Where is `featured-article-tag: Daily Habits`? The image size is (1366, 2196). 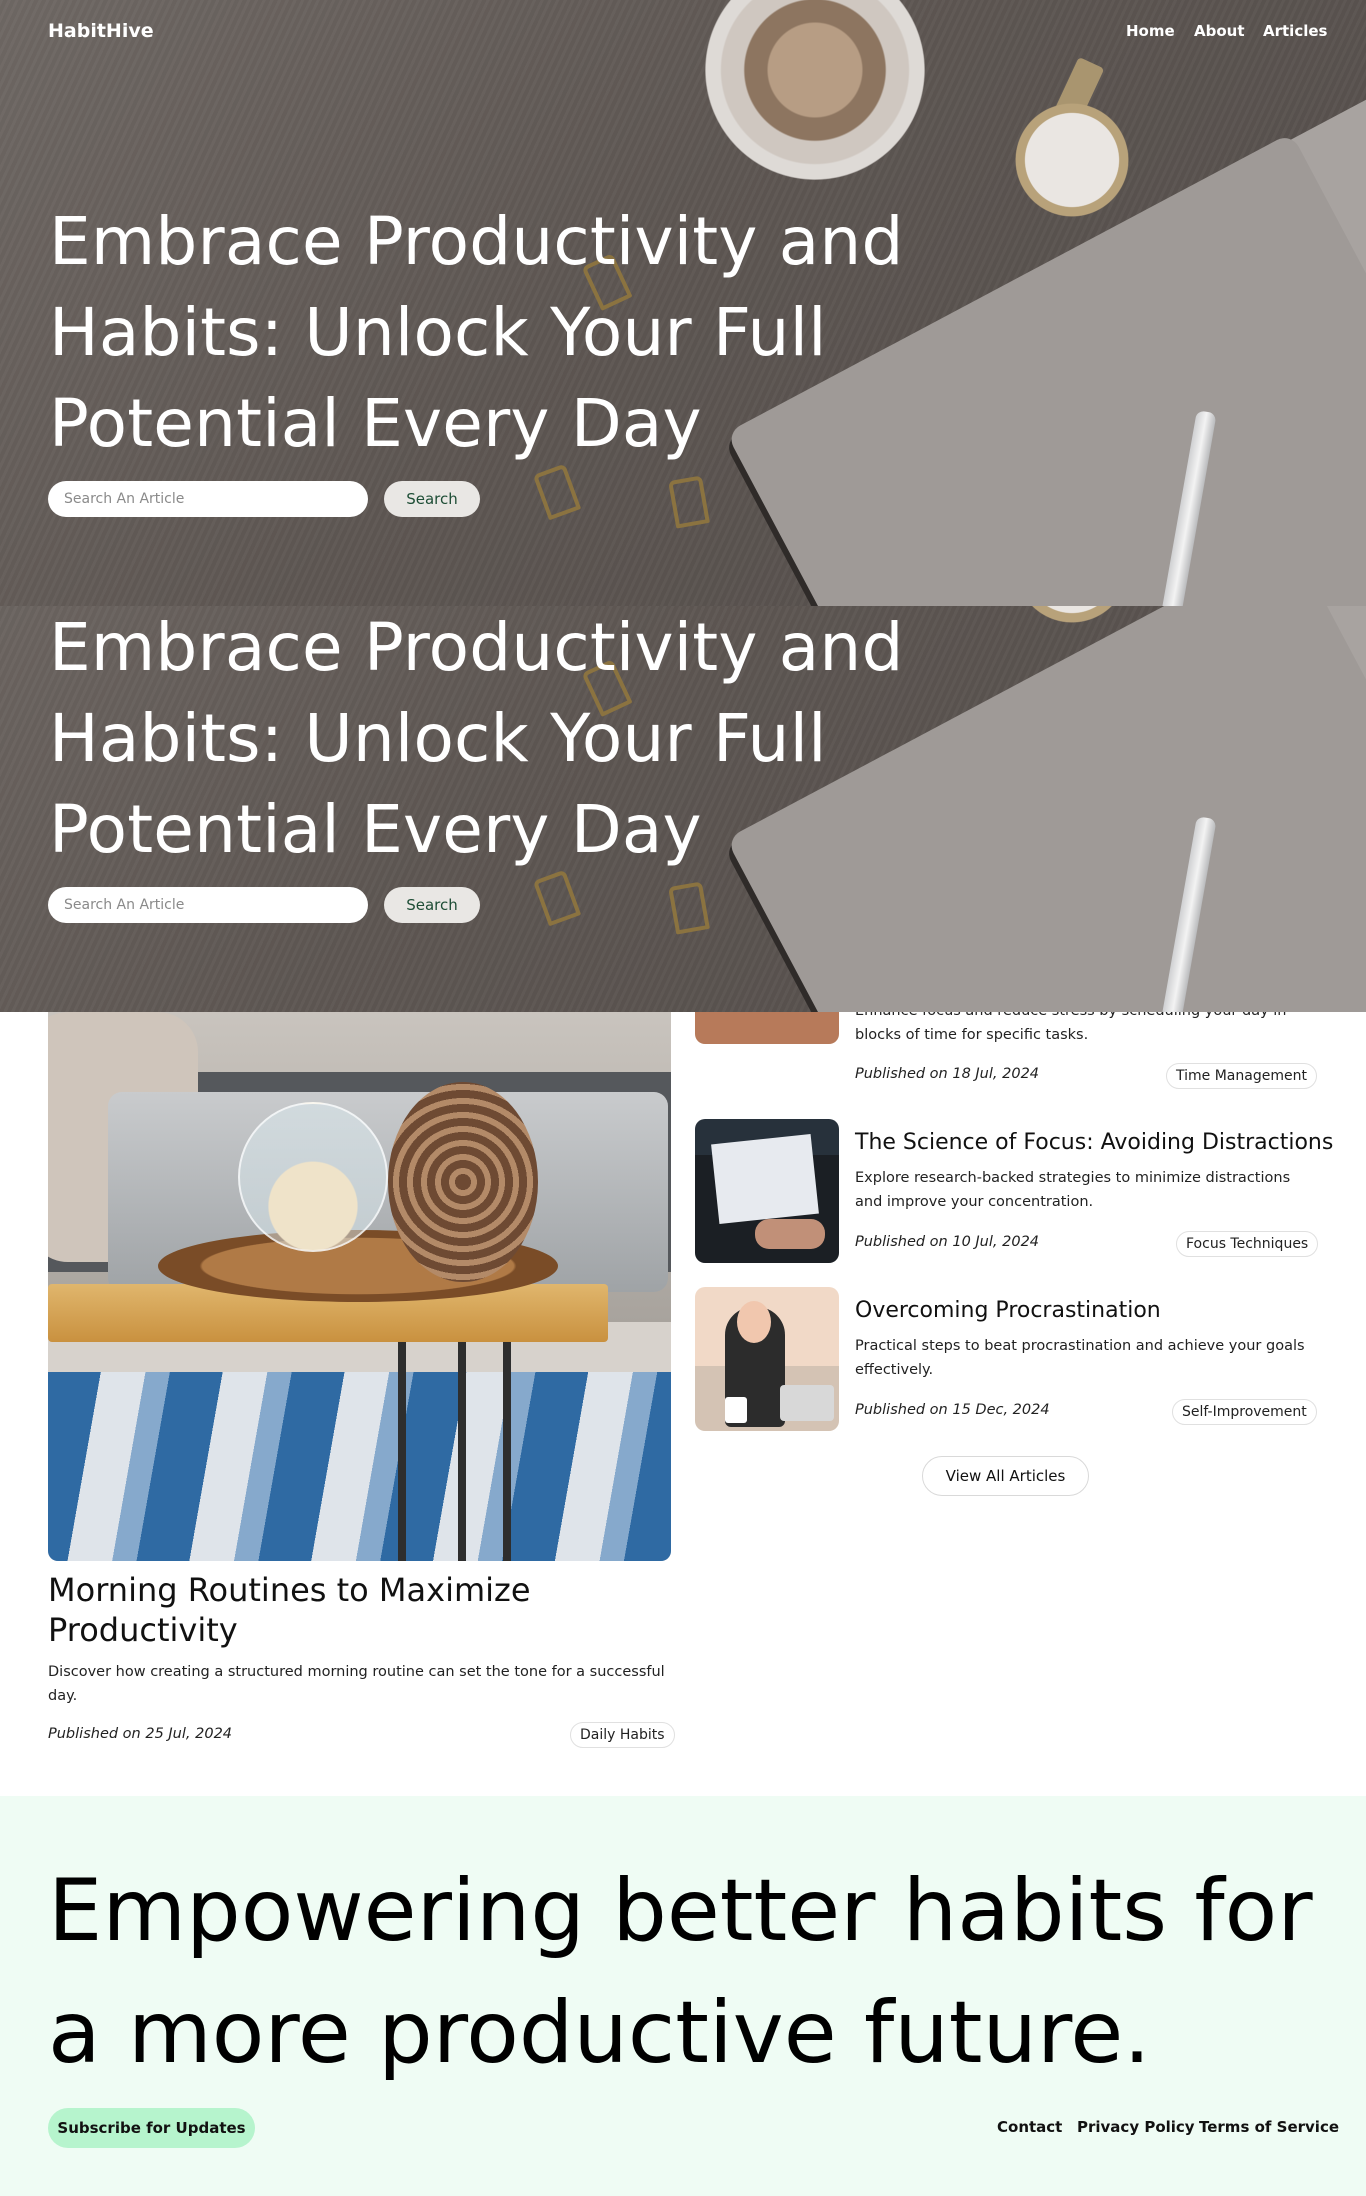 featured-article-tag: Daily Habits is located at coordinates (622, 1735).